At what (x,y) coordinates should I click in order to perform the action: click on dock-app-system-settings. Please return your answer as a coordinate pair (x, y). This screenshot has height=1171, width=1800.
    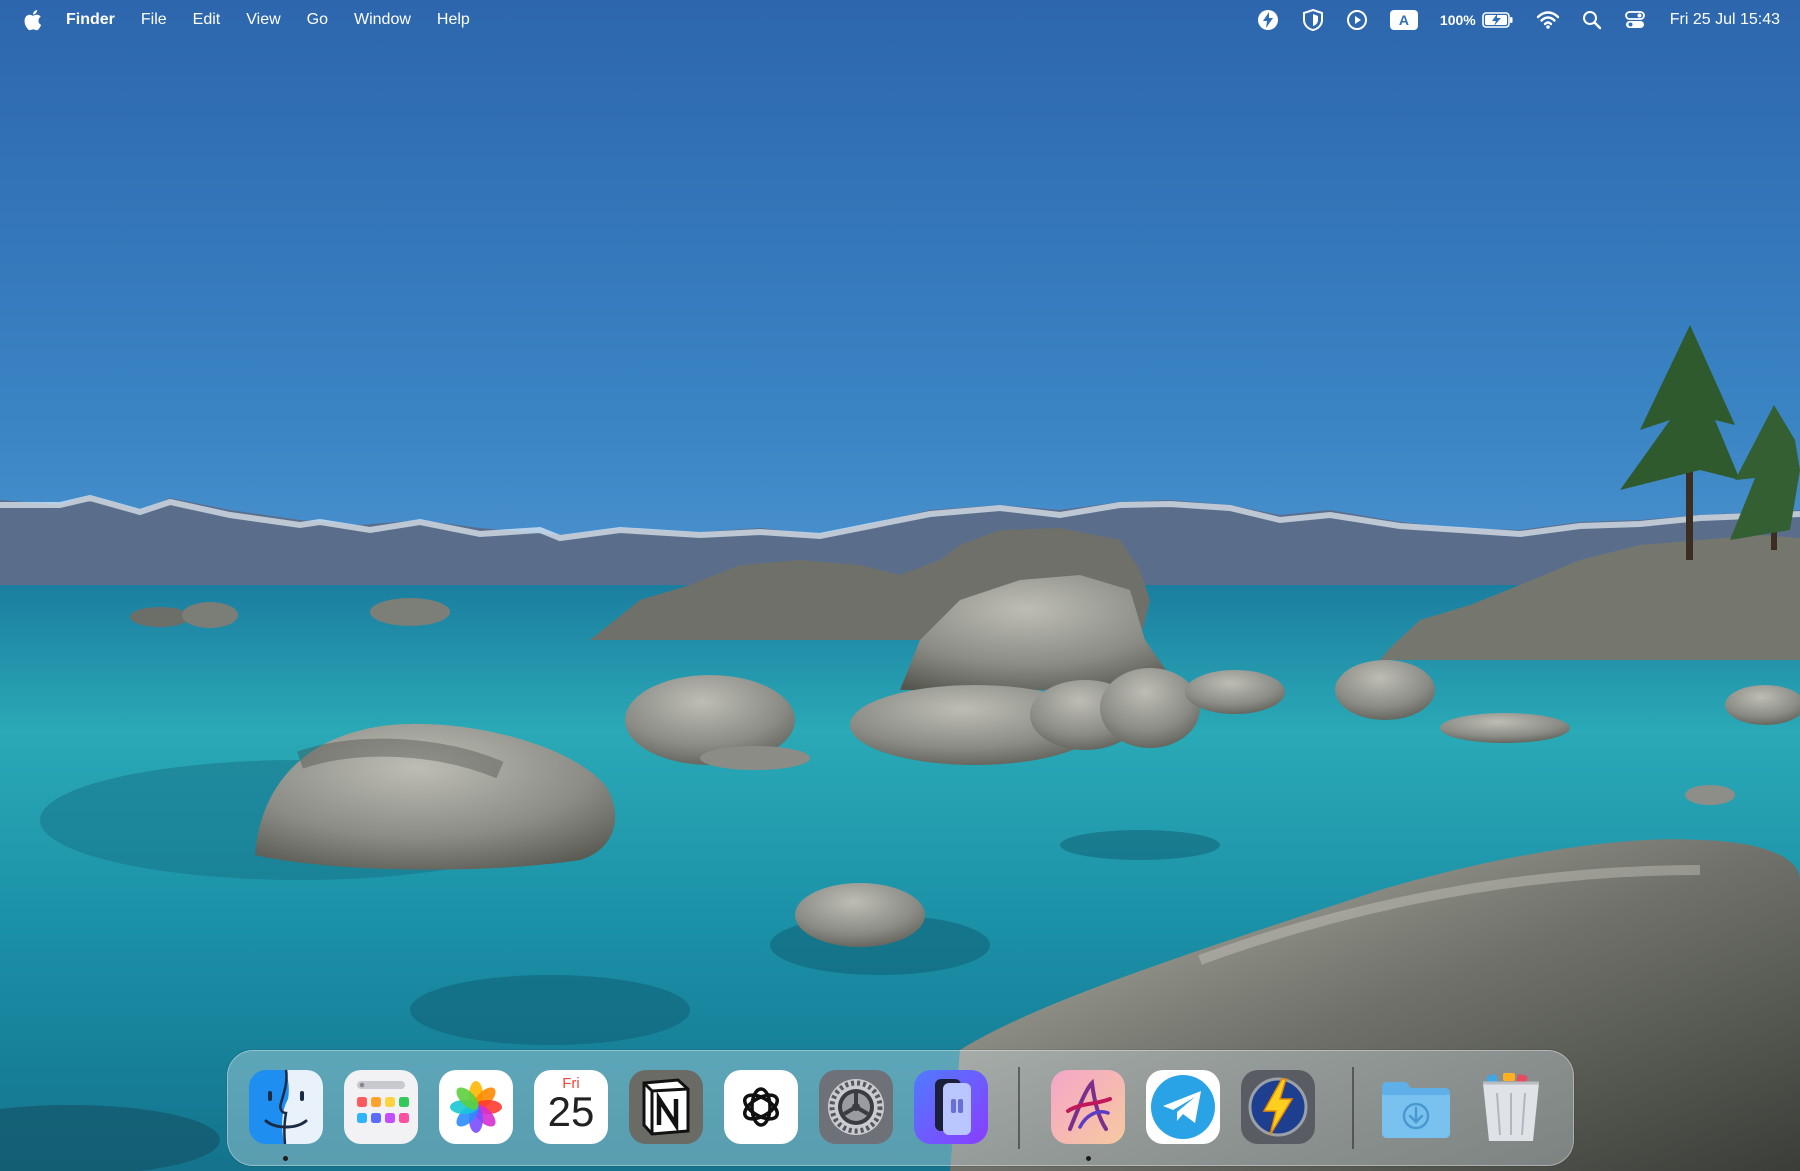
    Looking at the image, I should click on (856, 1107).